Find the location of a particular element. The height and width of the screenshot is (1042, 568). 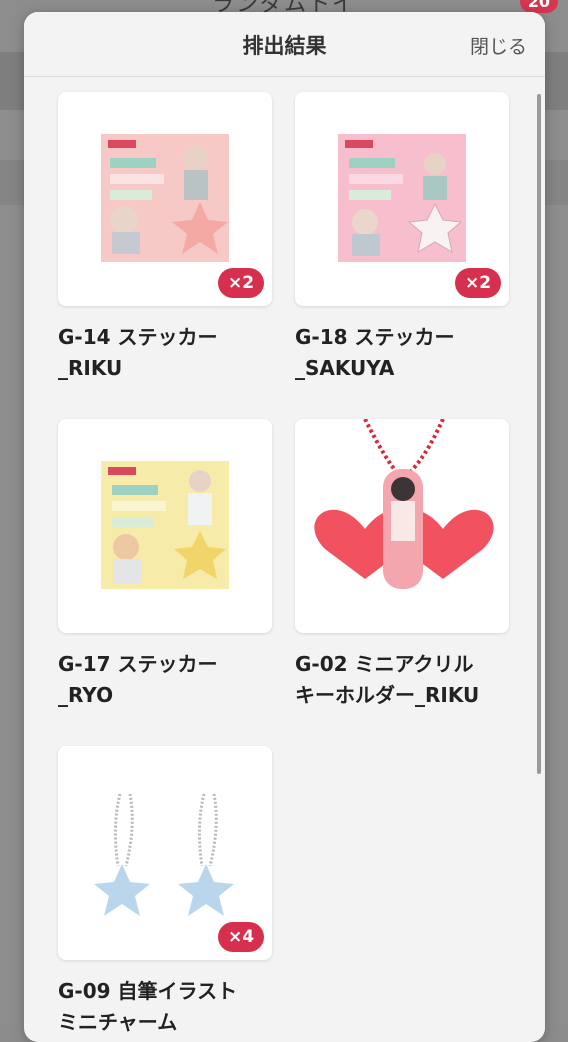

result-item: G-17 ステッカー _RYO is located at coordinates (165, 565).